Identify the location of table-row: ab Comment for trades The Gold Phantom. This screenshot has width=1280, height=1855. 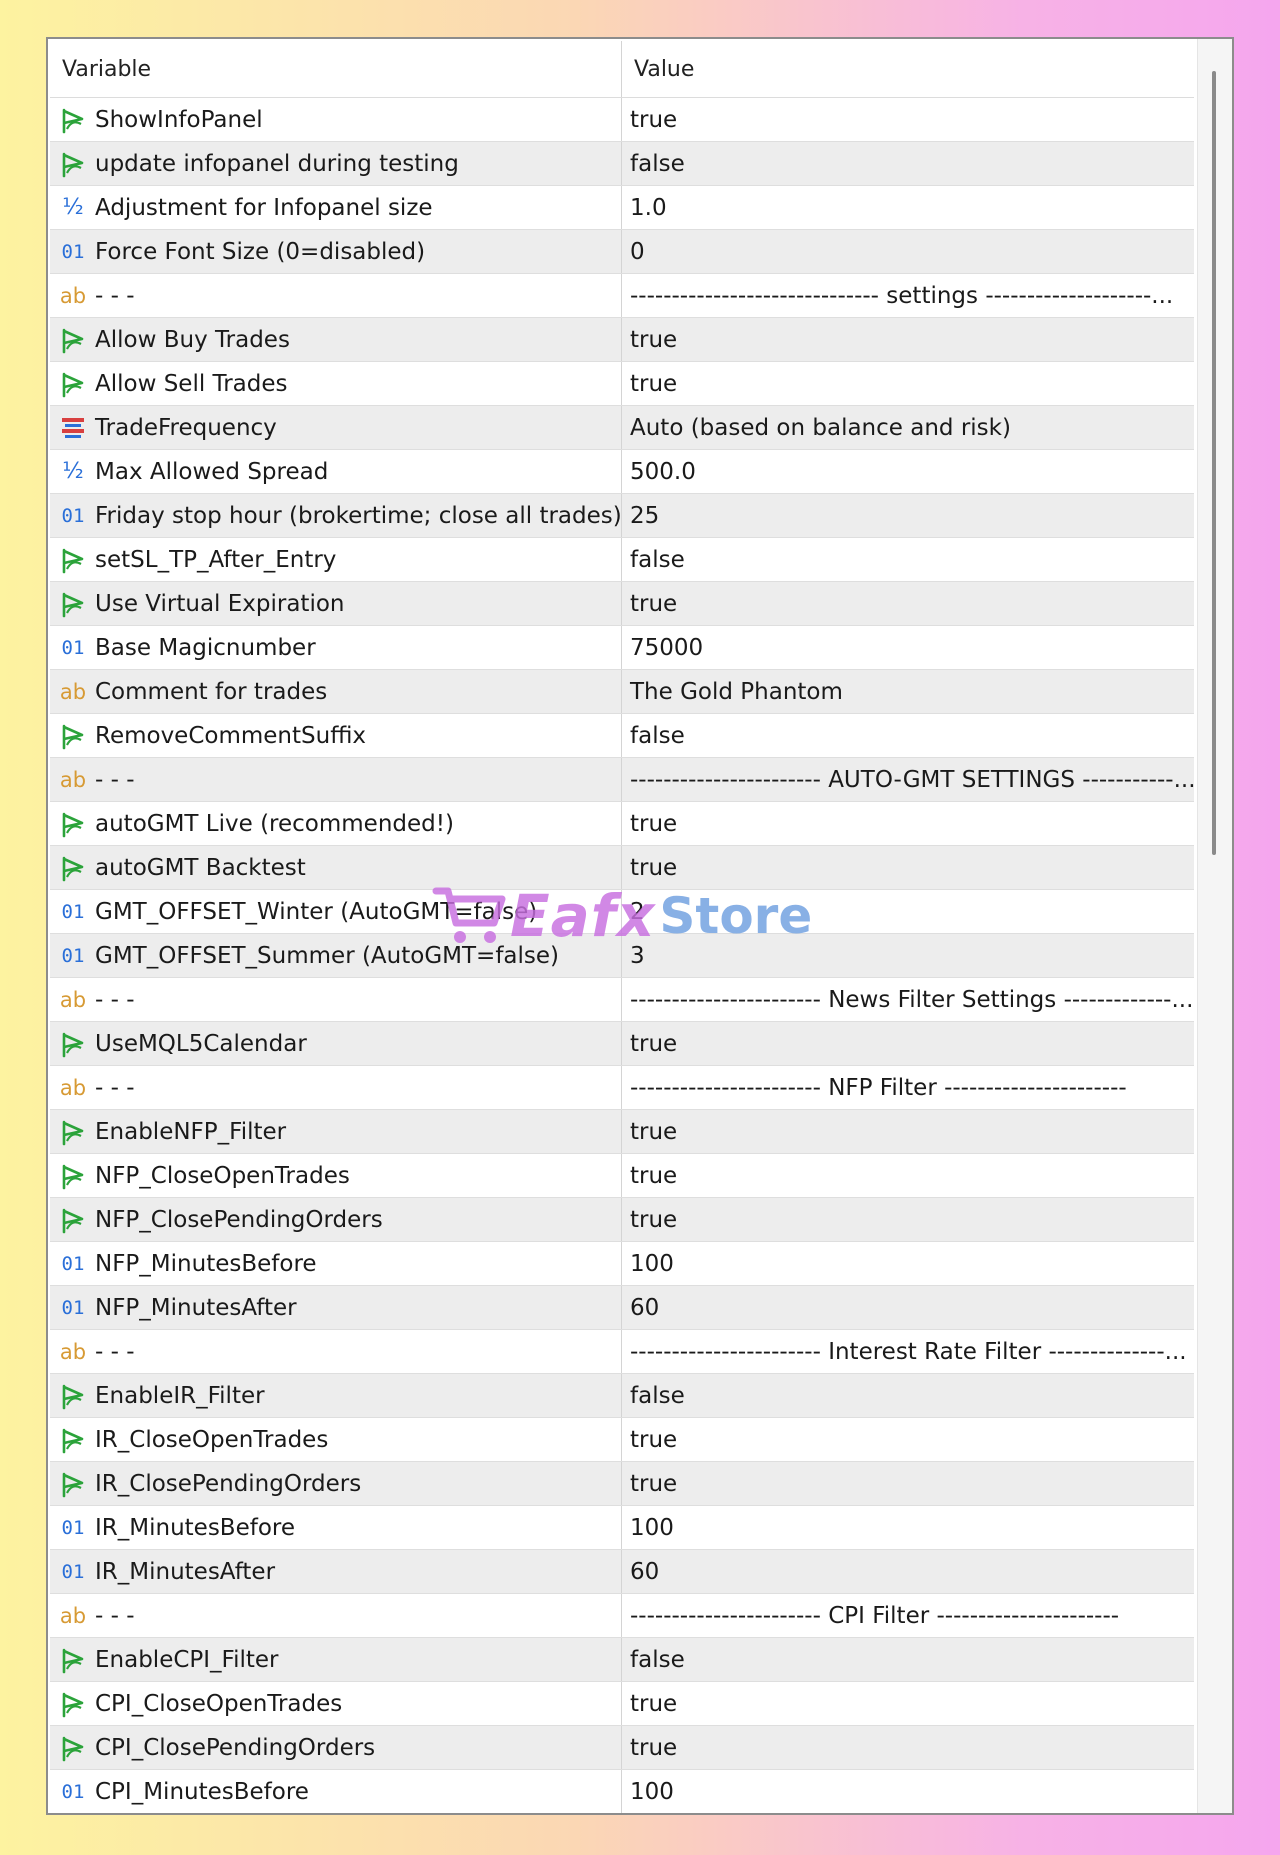
(622, 692).